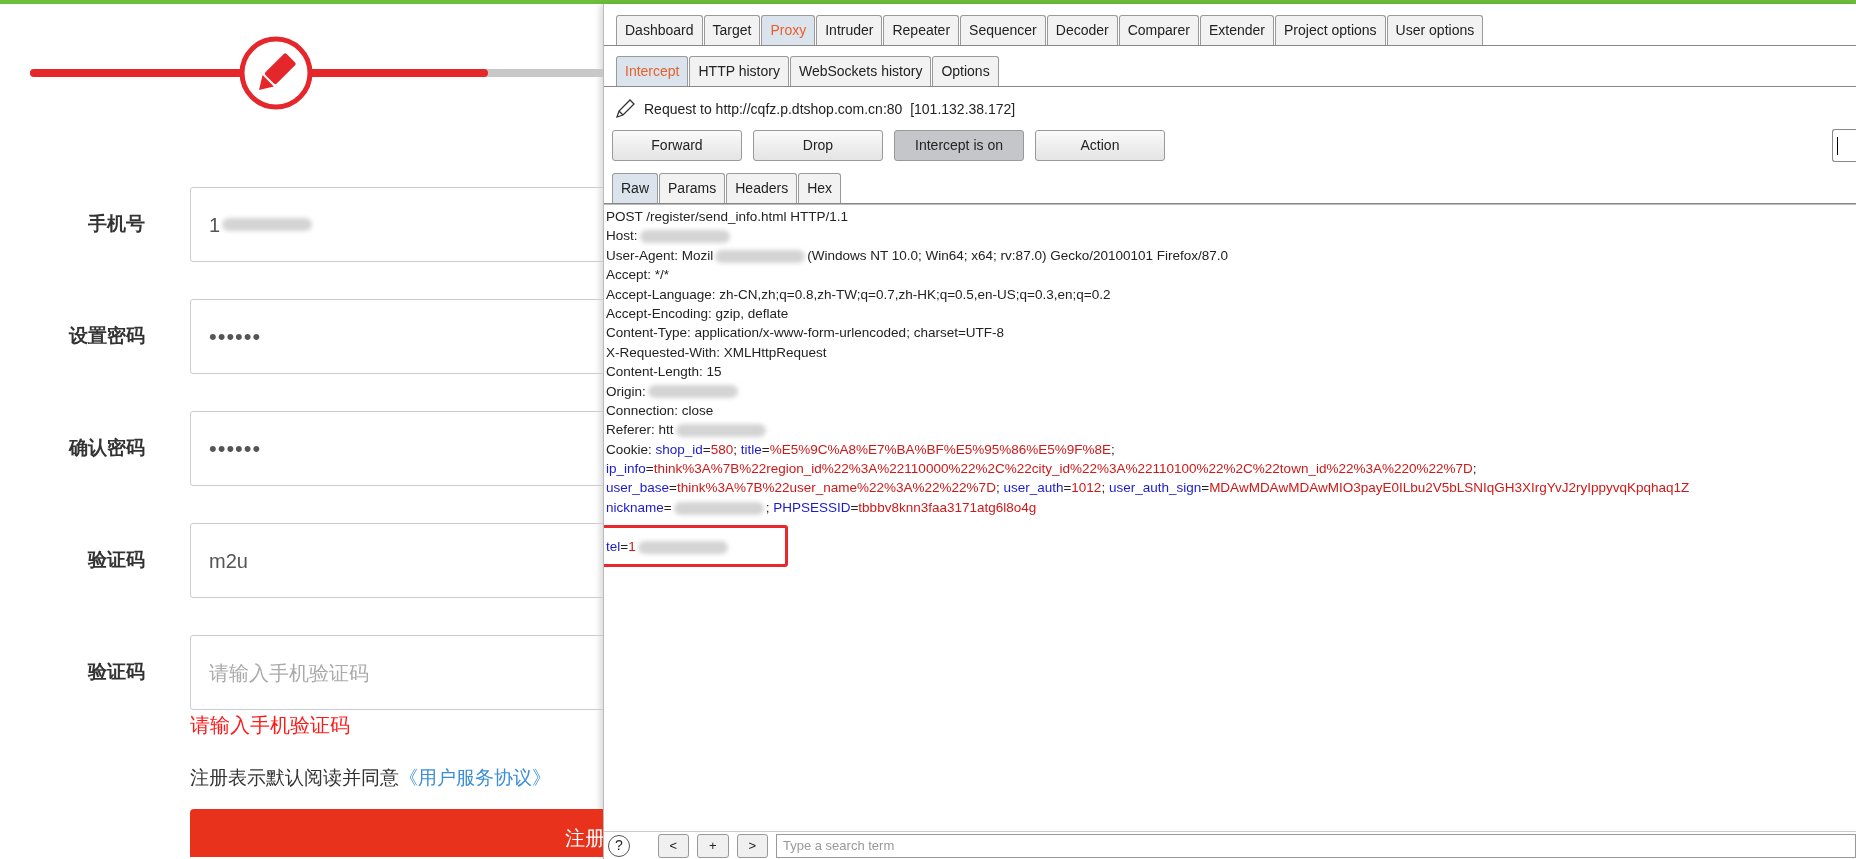  What do you see at coordinates (713, 845) in the screenshot?
I see `nav-button: +` at bounding box center [713, 845].